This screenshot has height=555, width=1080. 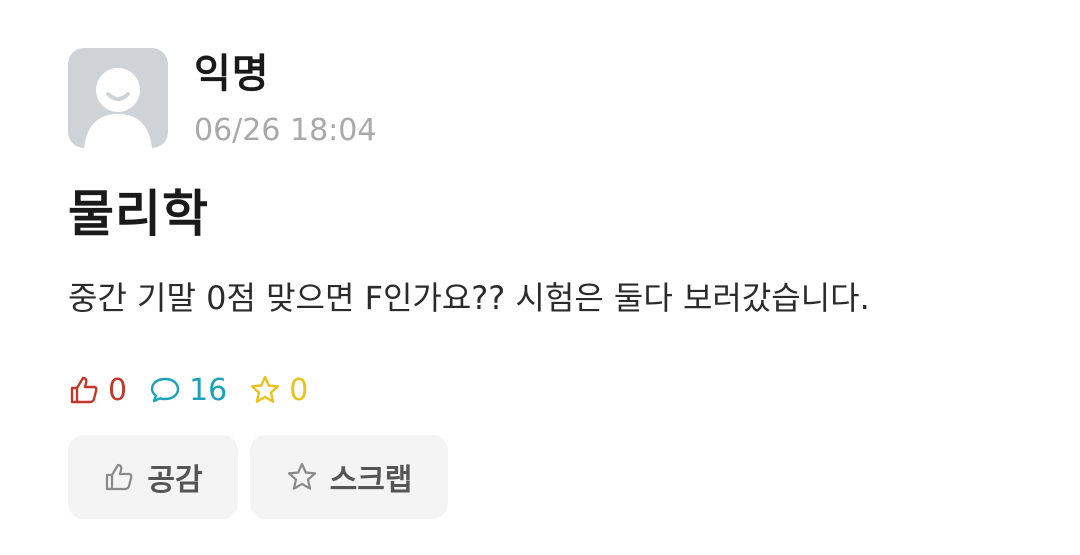 What do you see at coordinates (118, 390) in the screenshot?
I see `like-count-value: 0` at bounding box center [118, 390].